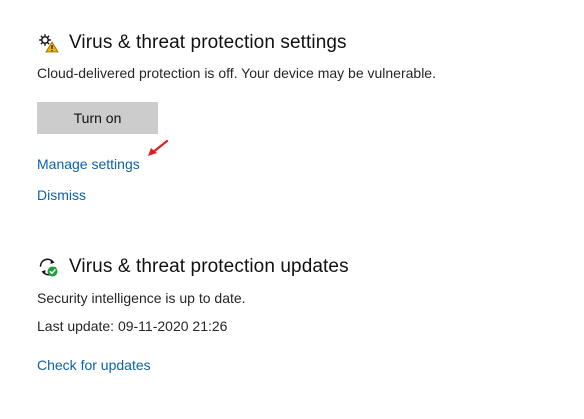 The width and height of the screenshot is (584, 419). I want to click on settings-section-header: Virus & threat protection settings, so click(192, 43).